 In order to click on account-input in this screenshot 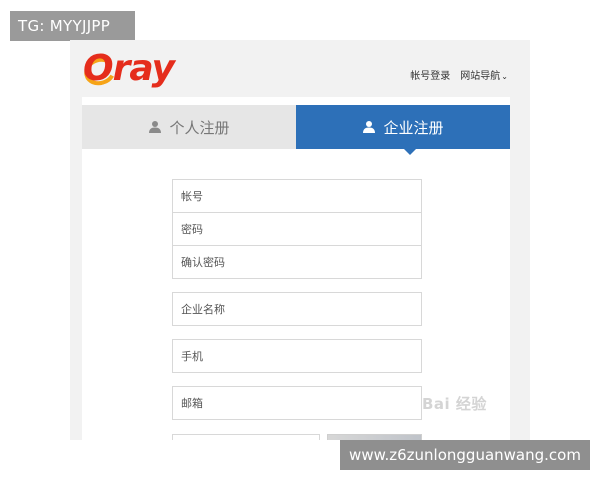, I will do `click(297, 196)`.